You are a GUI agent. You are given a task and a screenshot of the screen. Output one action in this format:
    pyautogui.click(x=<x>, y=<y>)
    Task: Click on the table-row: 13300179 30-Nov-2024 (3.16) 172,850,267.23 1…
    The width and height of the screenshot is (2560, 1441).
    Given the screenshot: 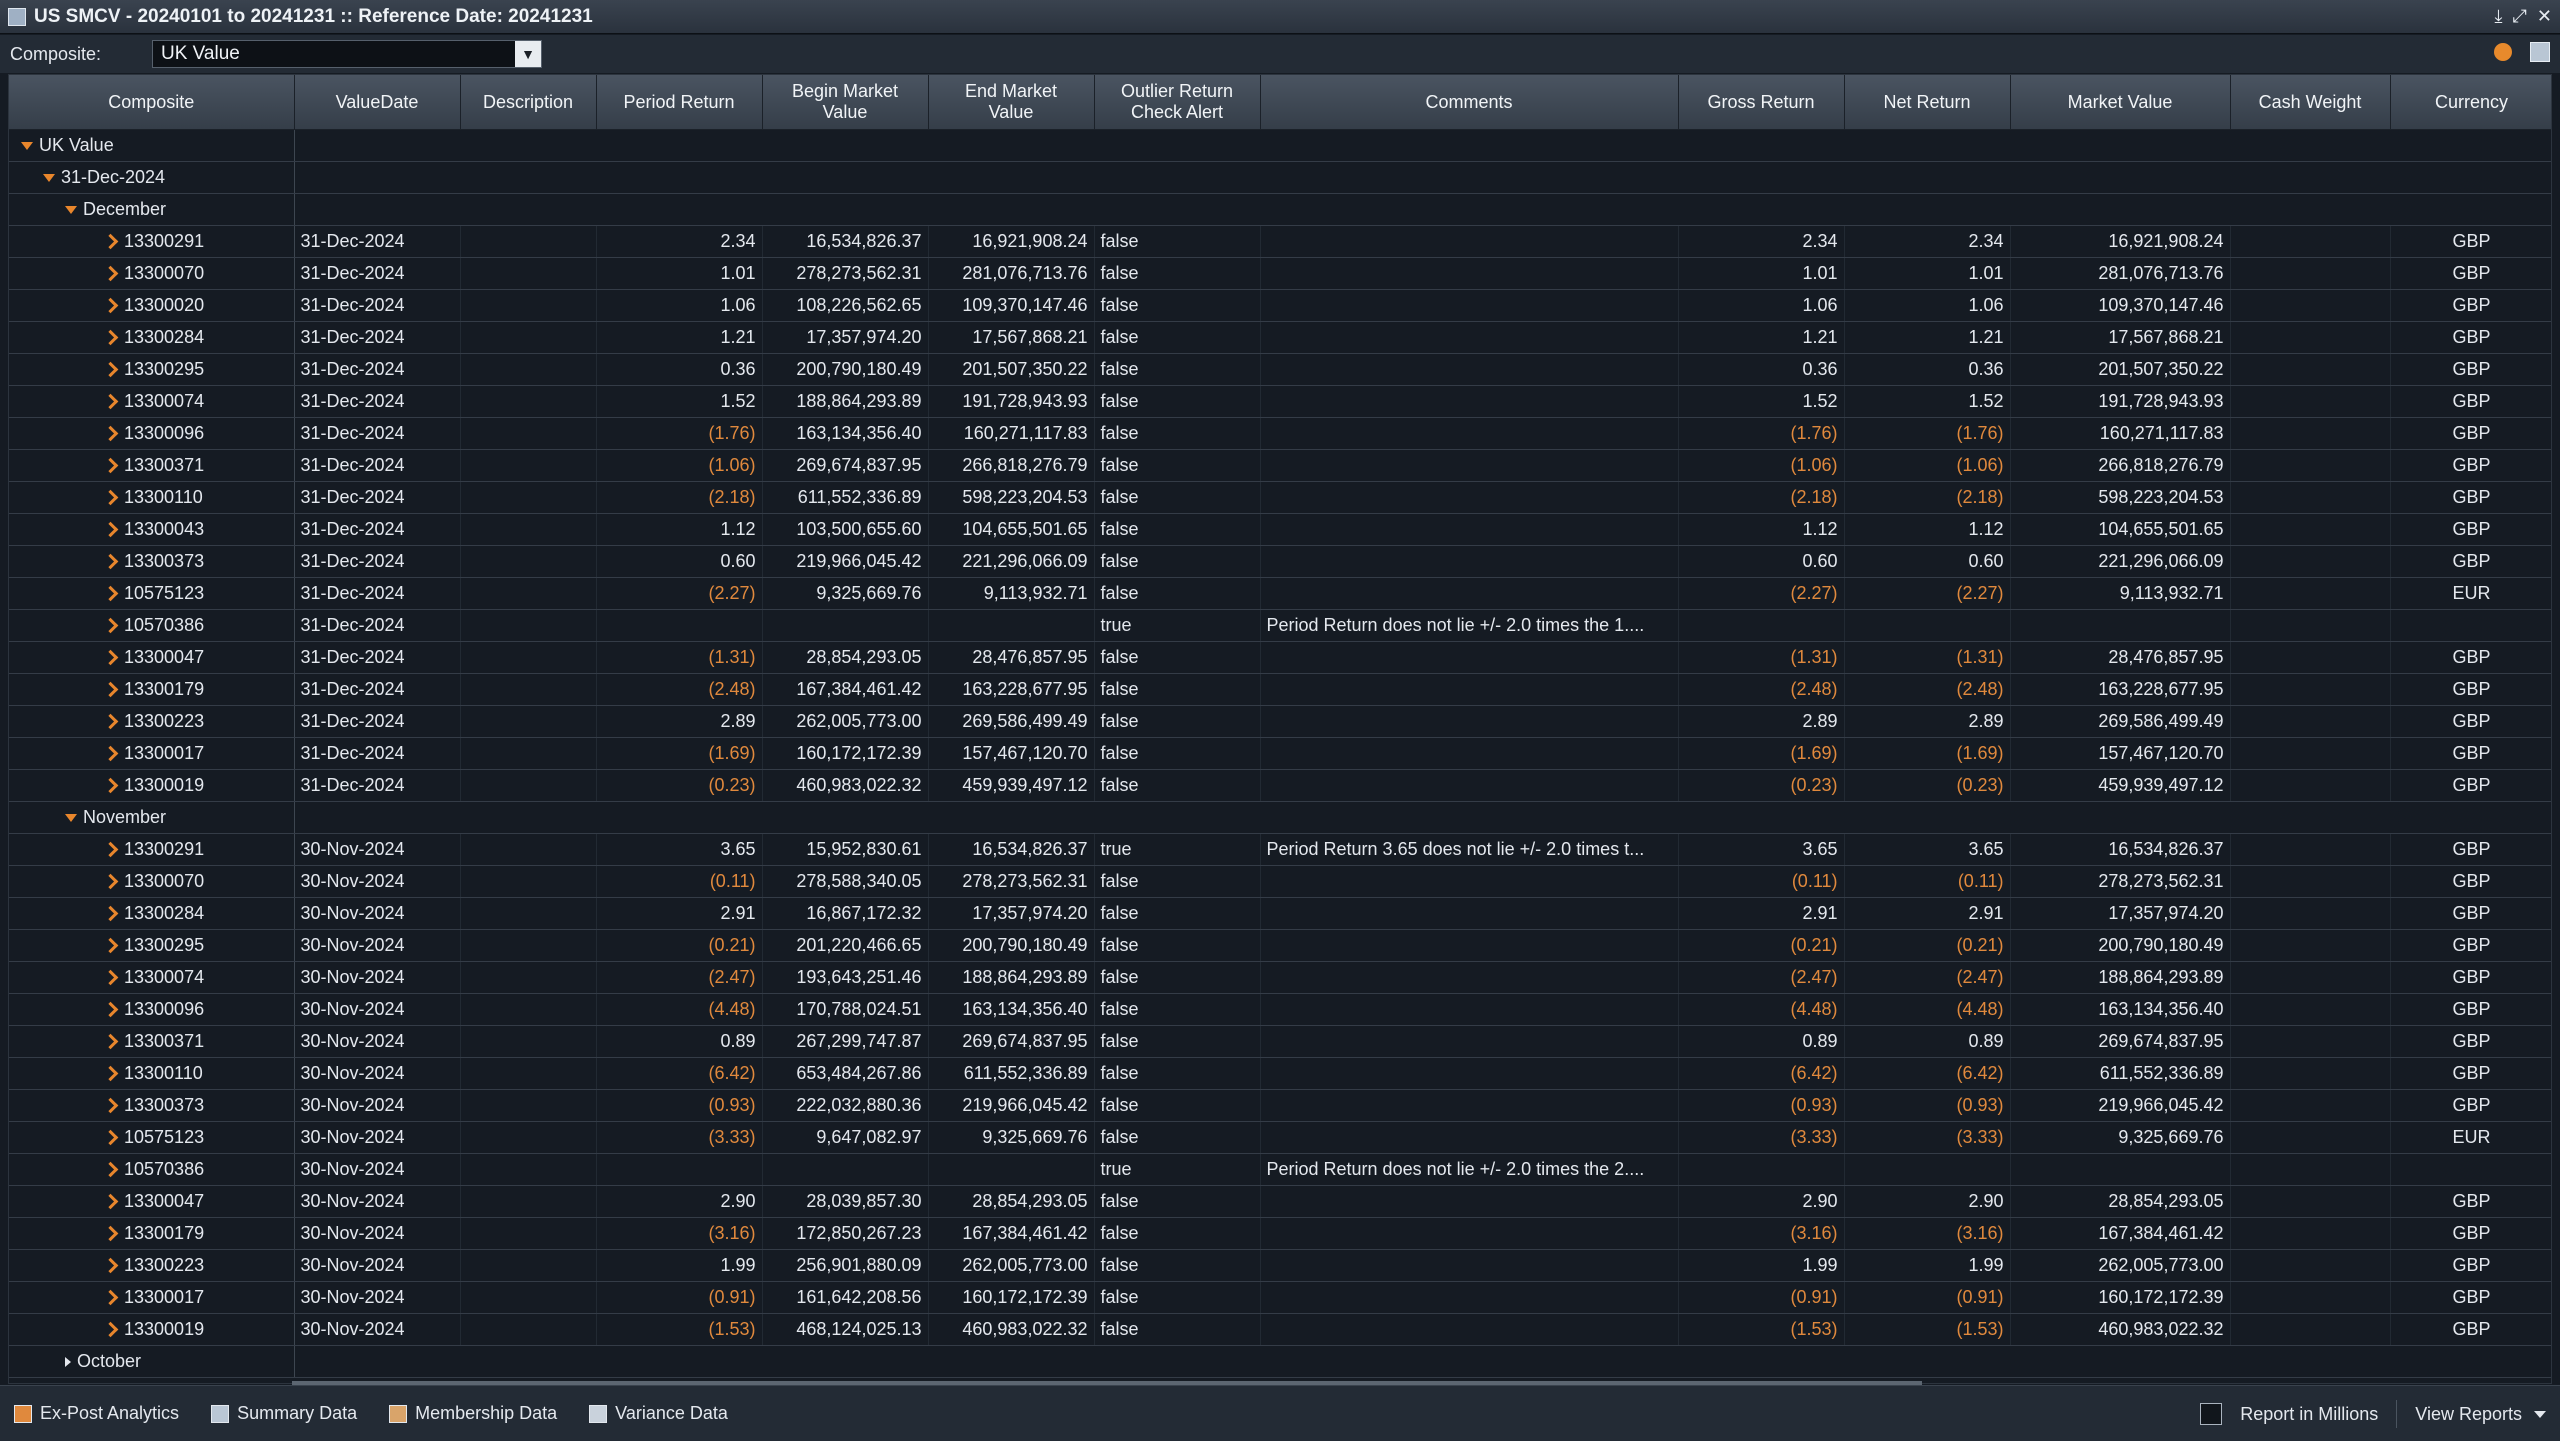 What is the action you would take?
    pyautogui.click(x=1280, y=1233)
    